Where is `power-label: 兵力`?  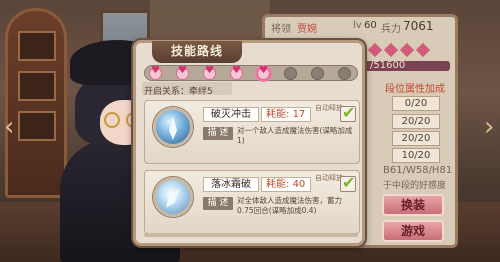
power-label: 兵力 is located at coordinates (391, 29).